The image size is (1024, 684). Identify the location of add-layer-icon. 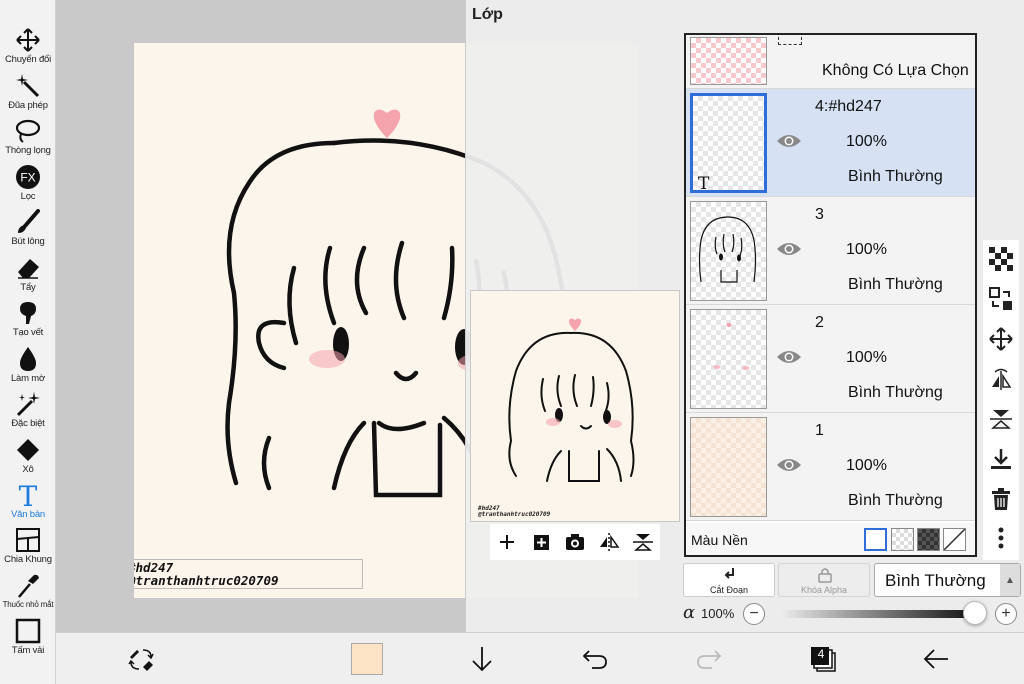
(507, 542).